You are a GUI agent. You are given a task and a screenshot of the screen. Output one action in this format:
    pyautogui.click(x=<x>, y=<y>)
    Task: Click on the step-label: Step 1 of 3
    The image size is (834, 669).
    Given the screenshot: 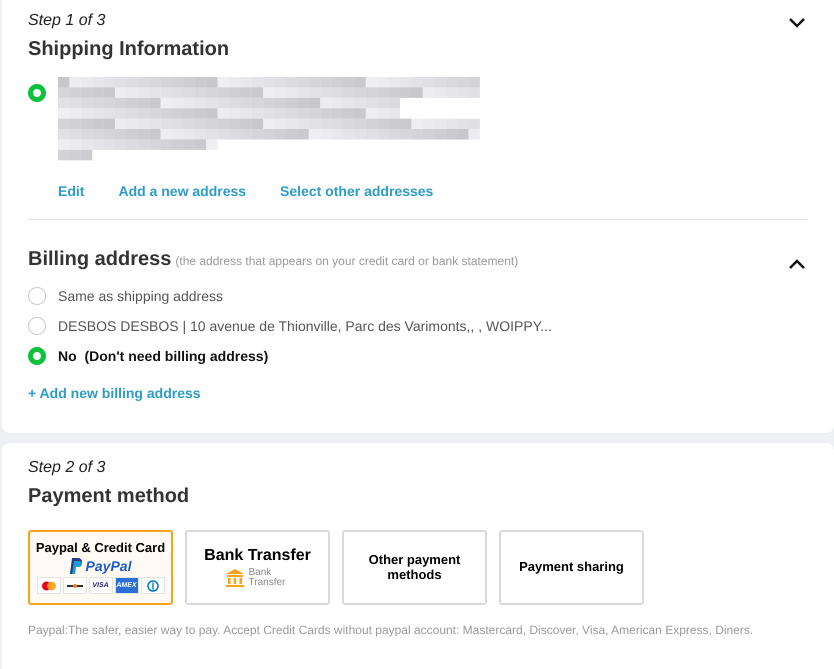 What is the action you would take?
    pyautogui.click(x=67, y=21)
    